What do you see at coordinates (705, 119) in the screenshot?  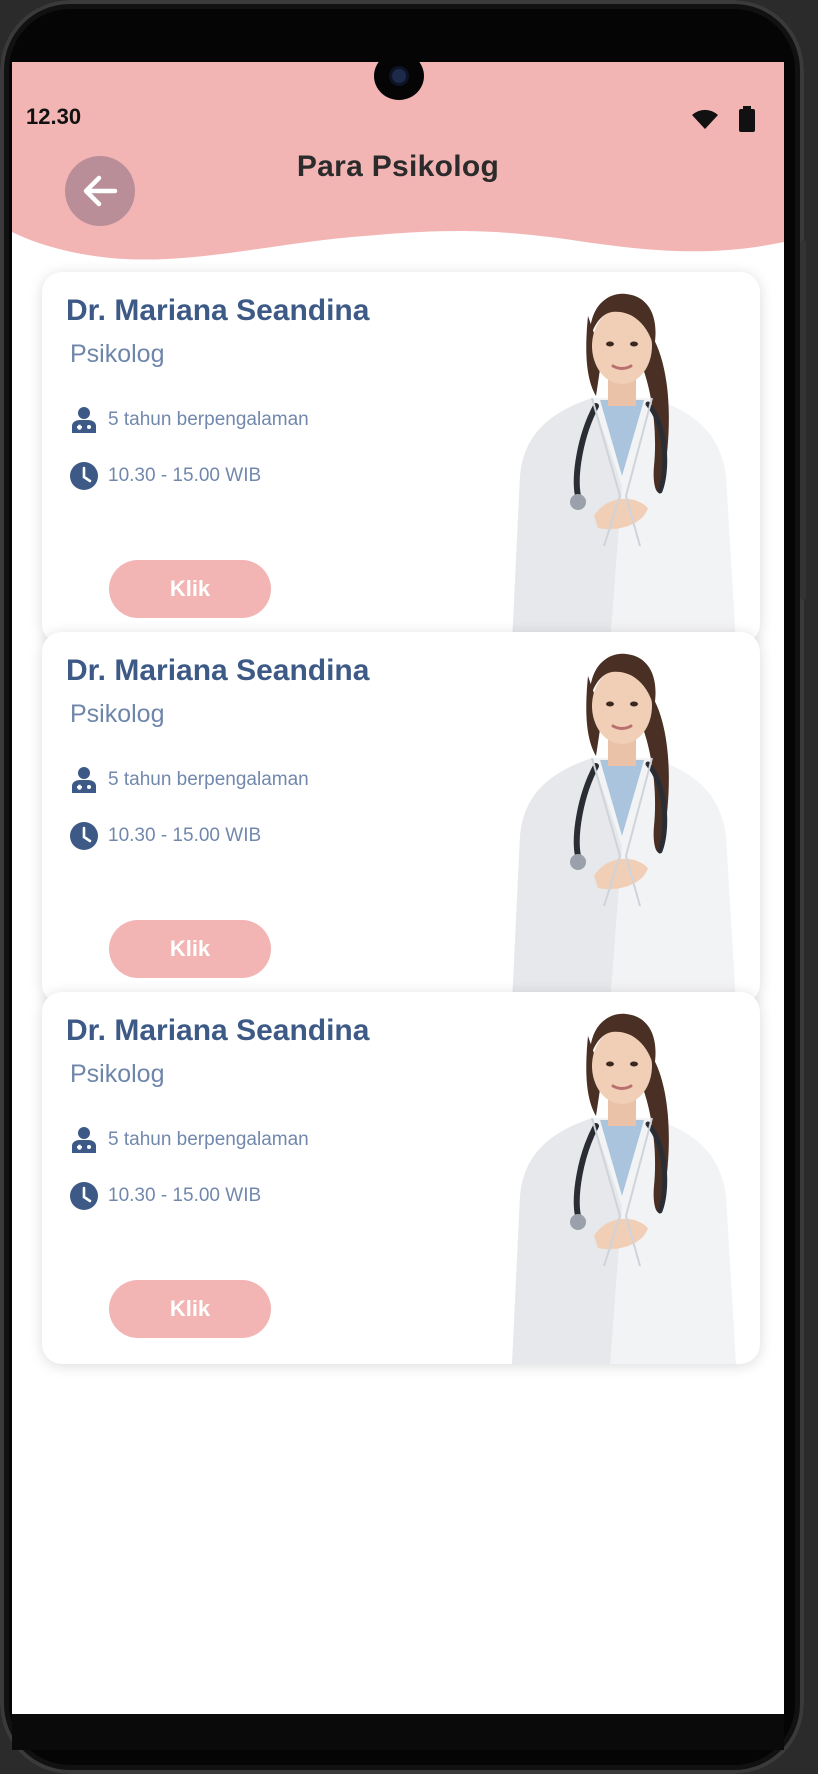 I see `wifi-icon` at bounding box center [705, 119].